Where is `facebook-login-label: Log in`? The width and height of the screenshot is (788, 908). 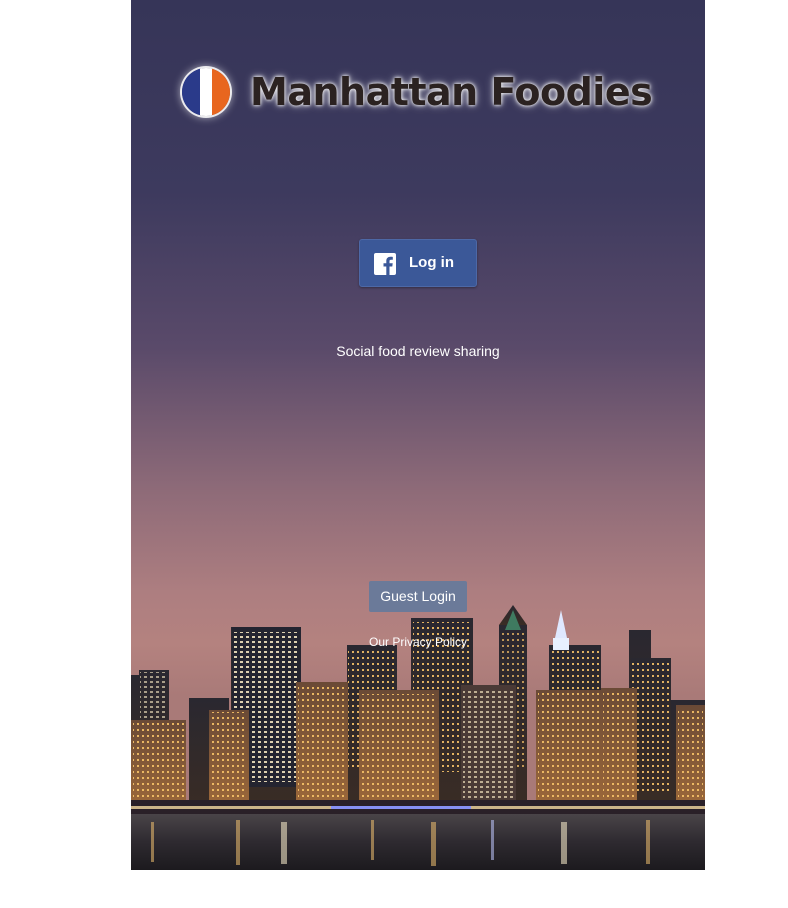 facebook-login-label: Log in is located at coordinates (431, 262).